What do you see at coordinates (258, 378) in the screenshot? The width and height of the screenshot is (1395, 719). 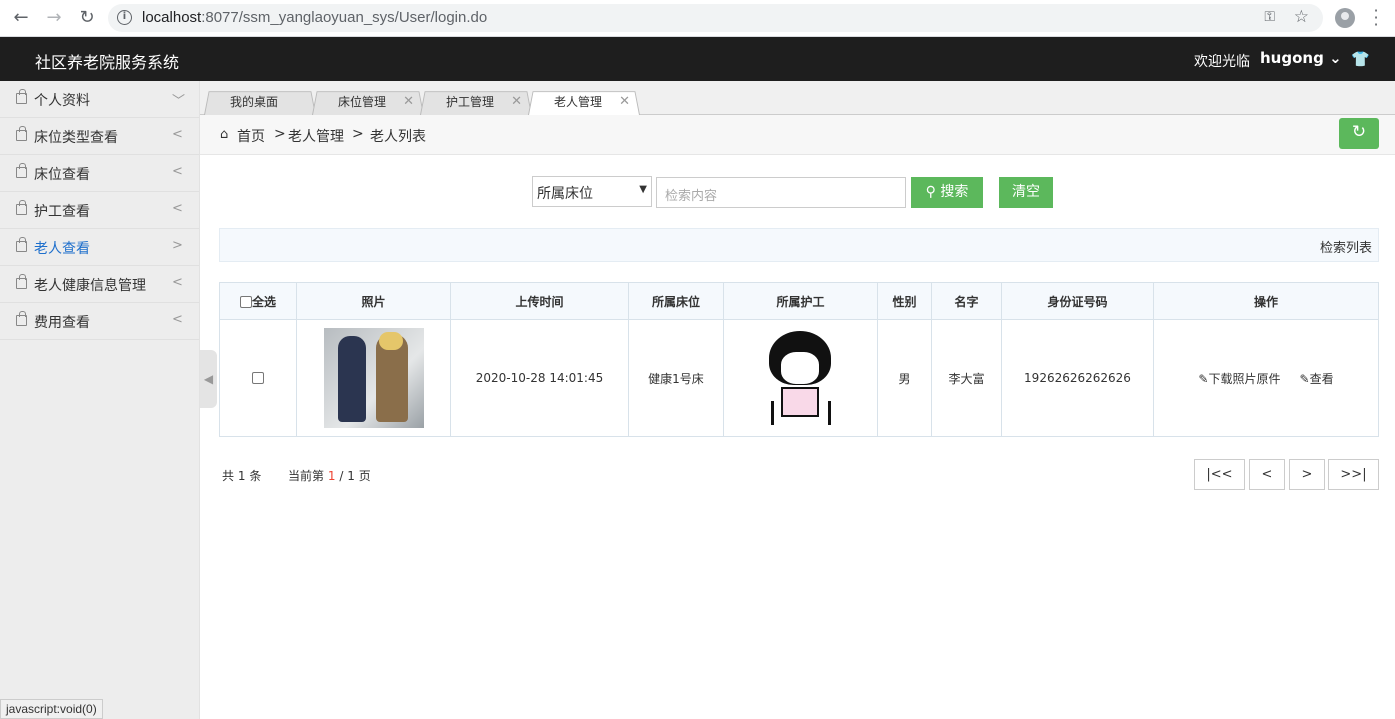 I see `row-checkbox` at bounding box center [258, 378].